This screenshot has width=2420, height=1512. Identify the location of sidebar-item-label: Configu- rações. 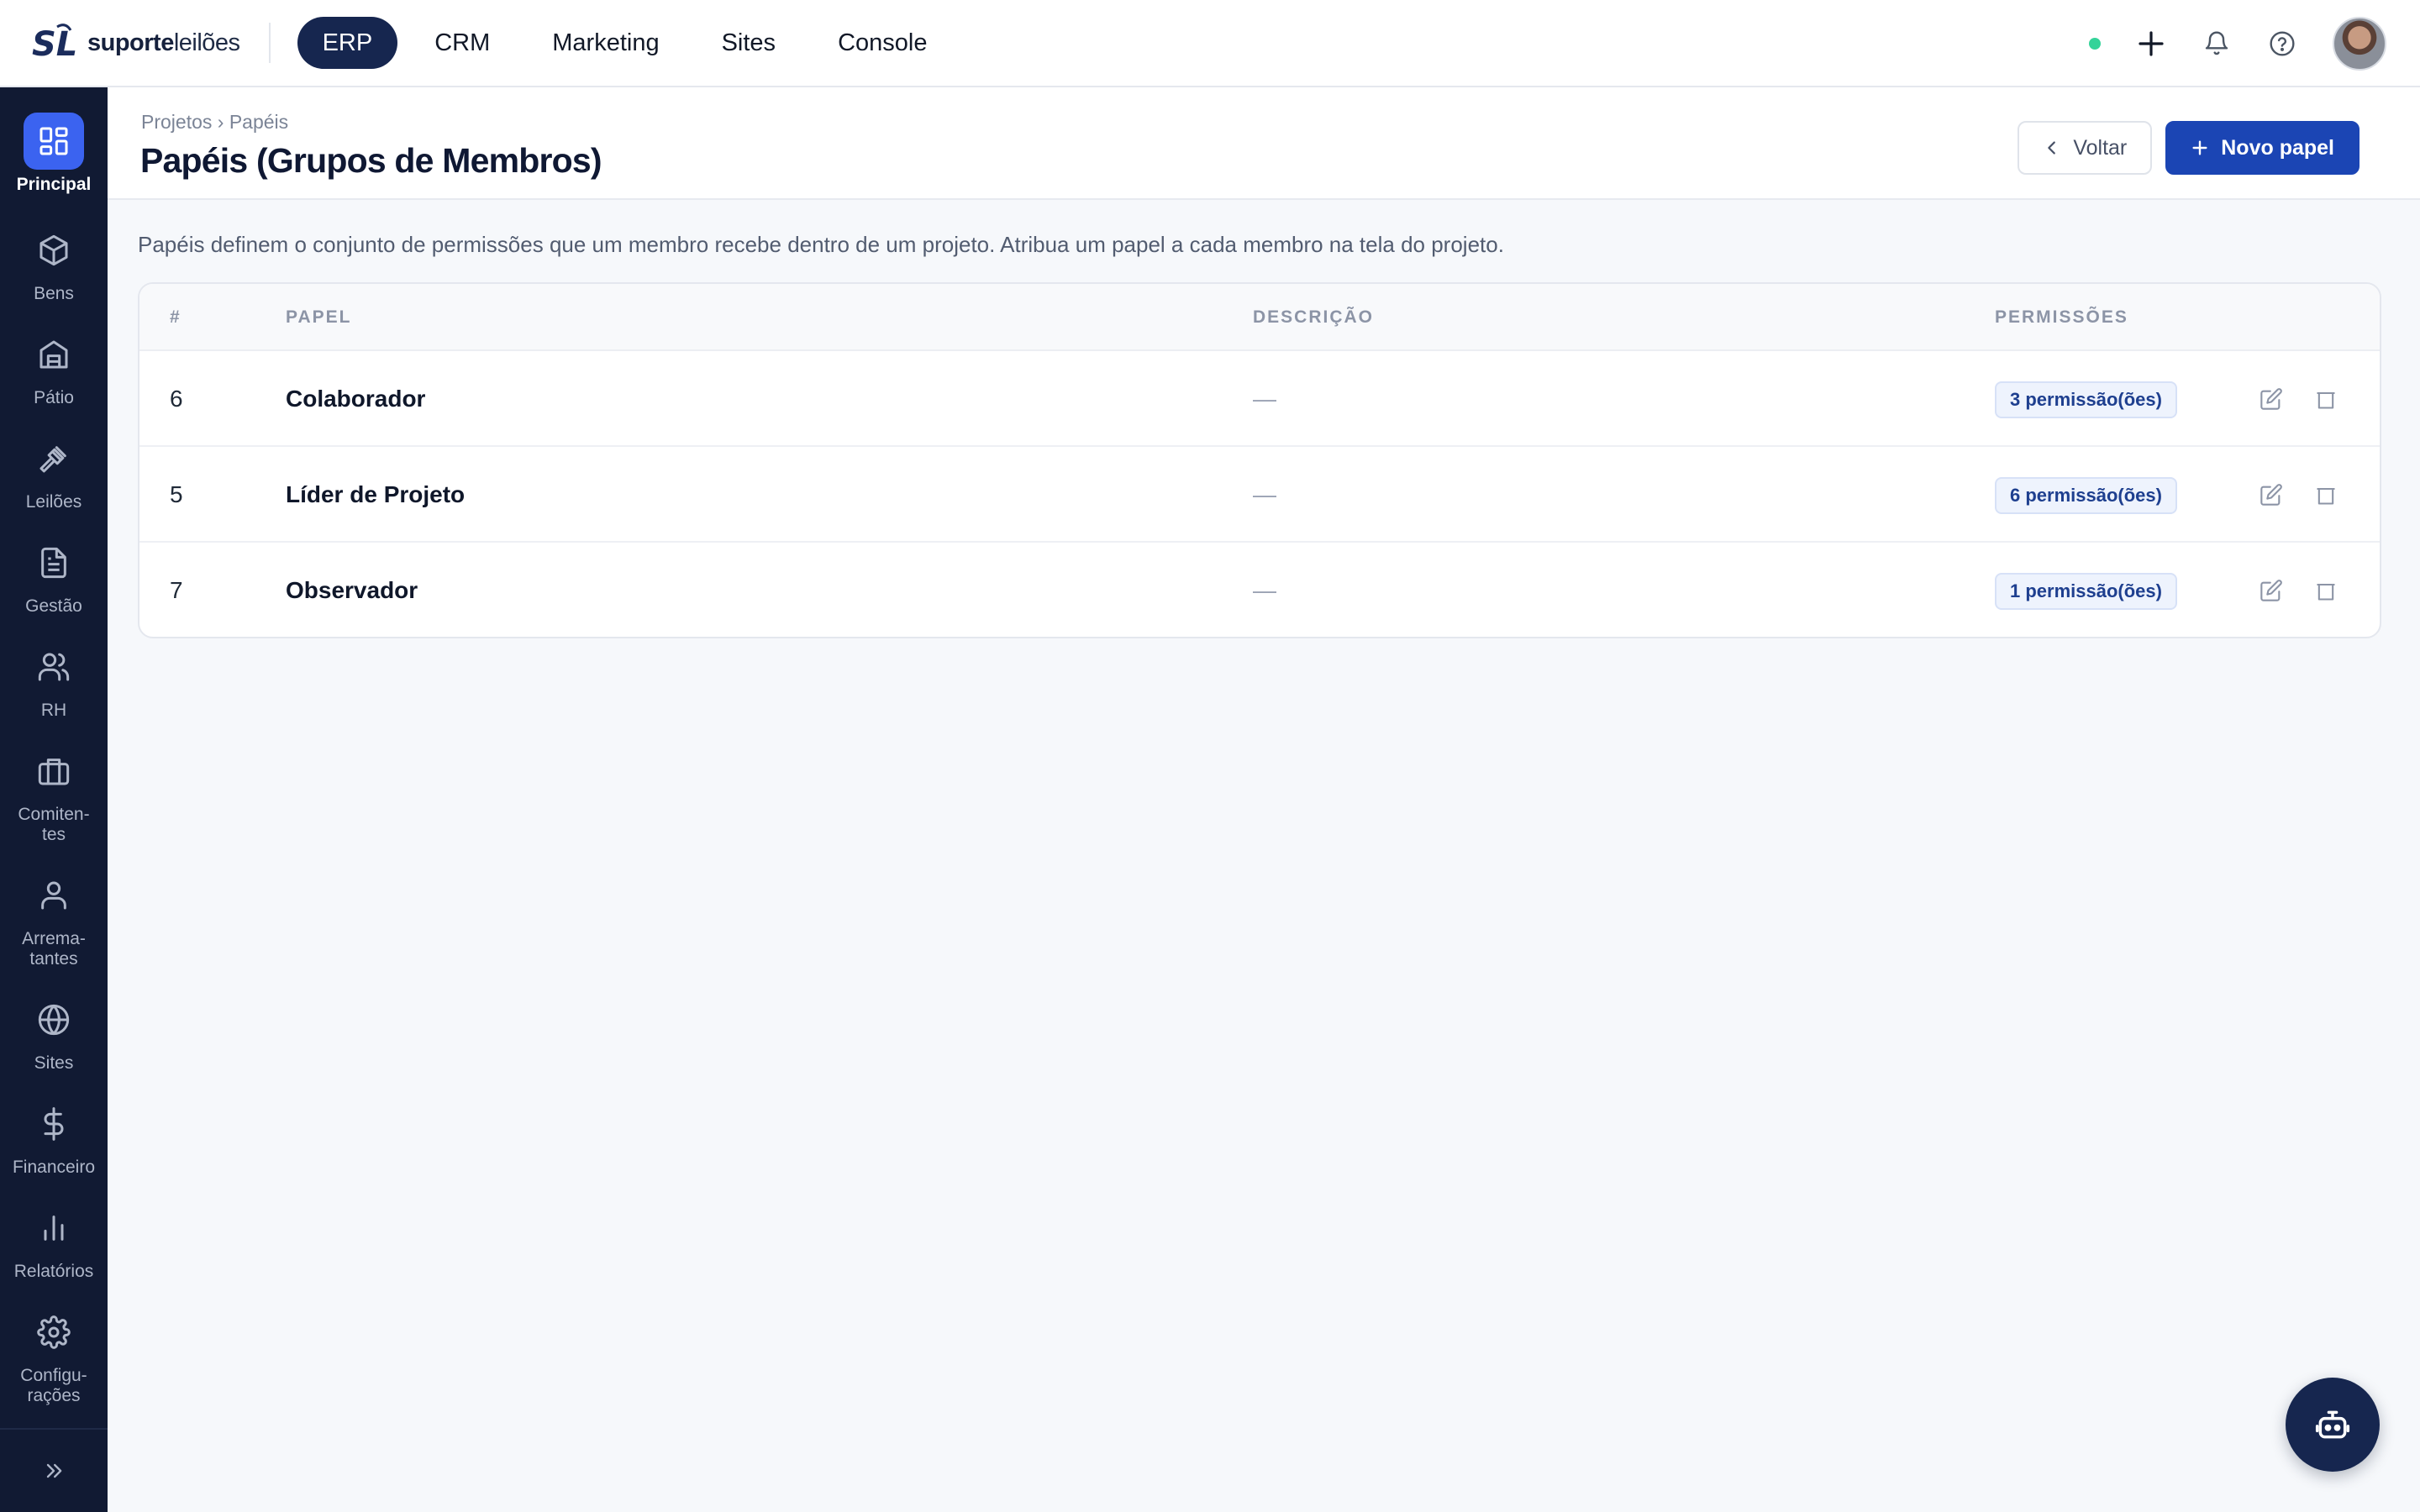
(53, 1385).